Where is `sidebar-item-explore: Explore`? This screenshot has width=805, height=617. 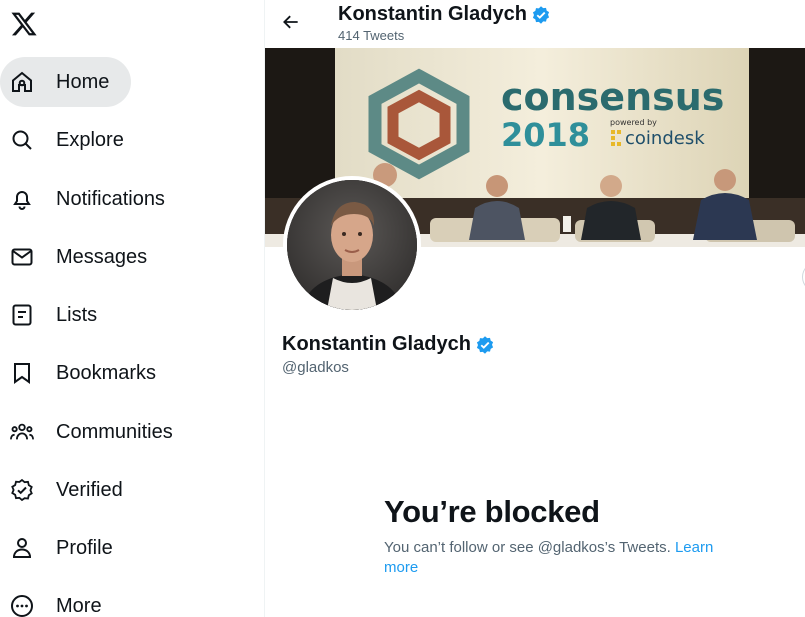 sidebar-item-explore: Explore is located at coordinates (73, 140).